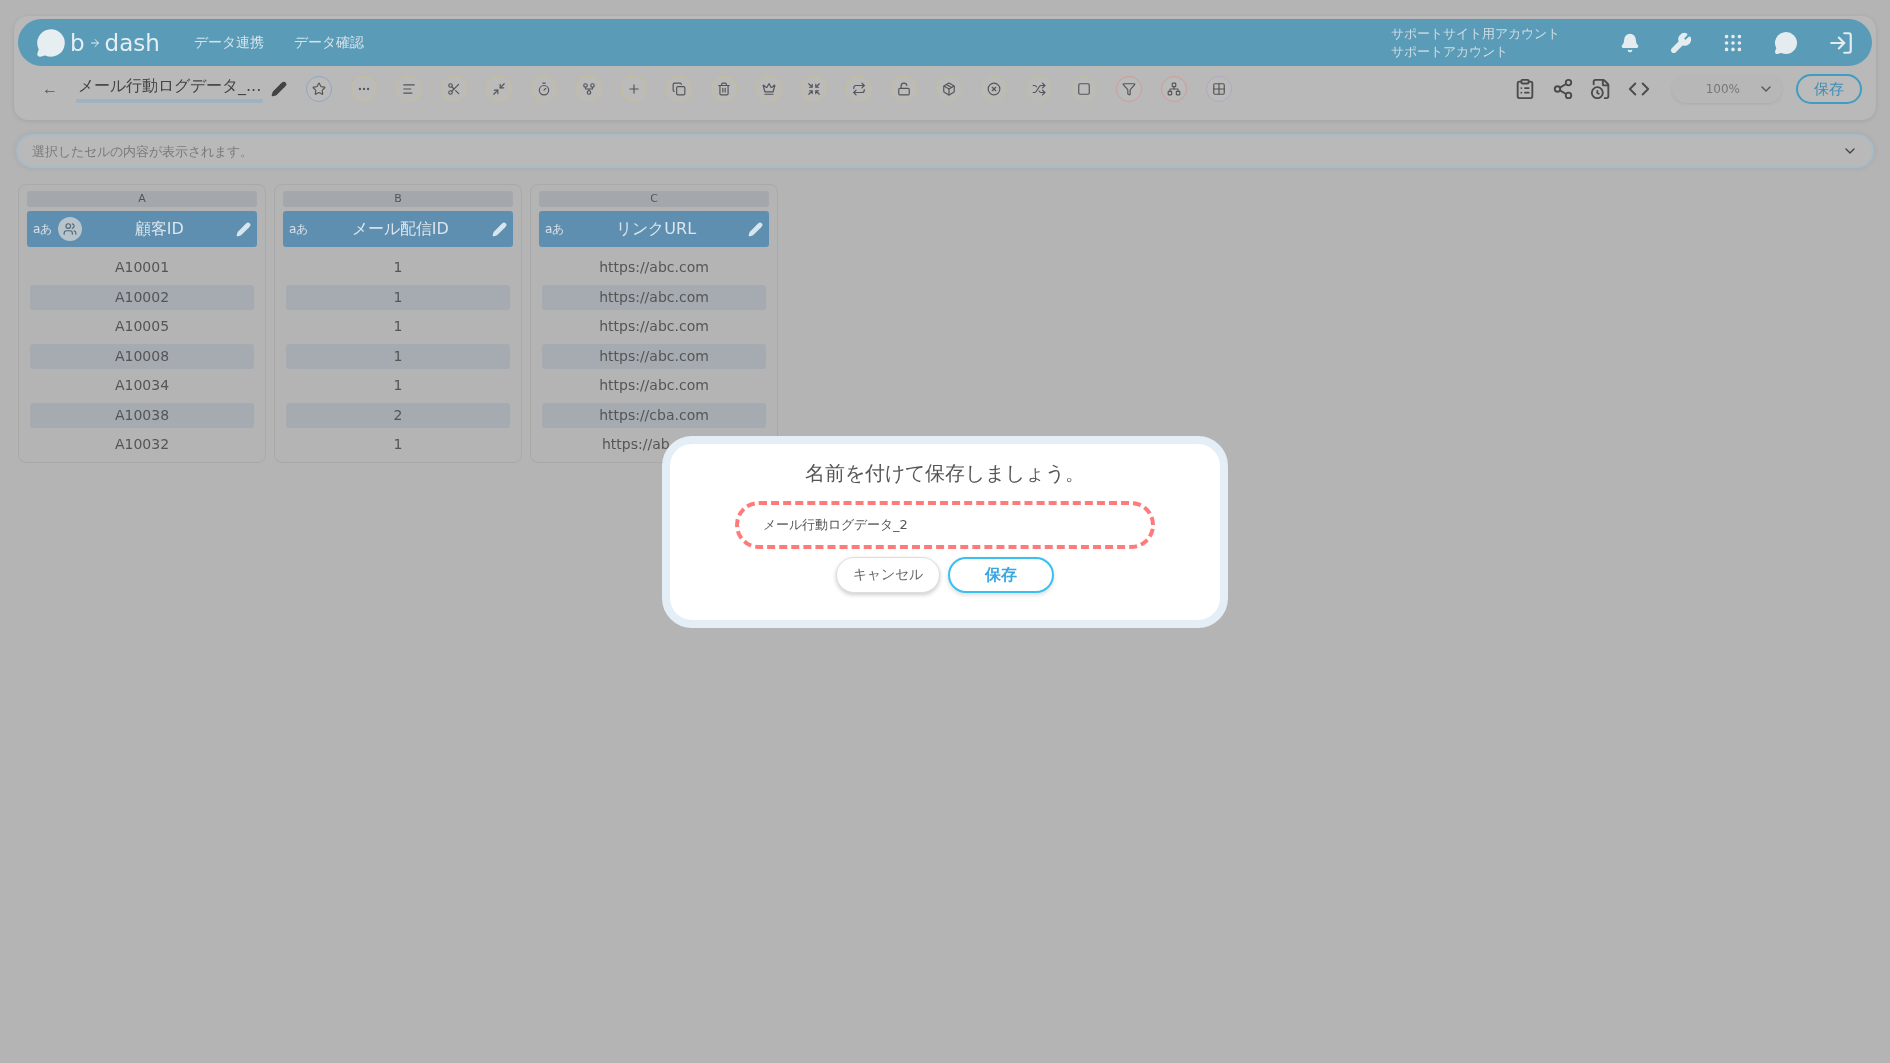 Image resolution: width=1890 pixels, height=1063 pixels. What do you see at coordinates (142, 415) in the screenshot?
I see `table-cell: A10038` at bounding box center [142, 415].